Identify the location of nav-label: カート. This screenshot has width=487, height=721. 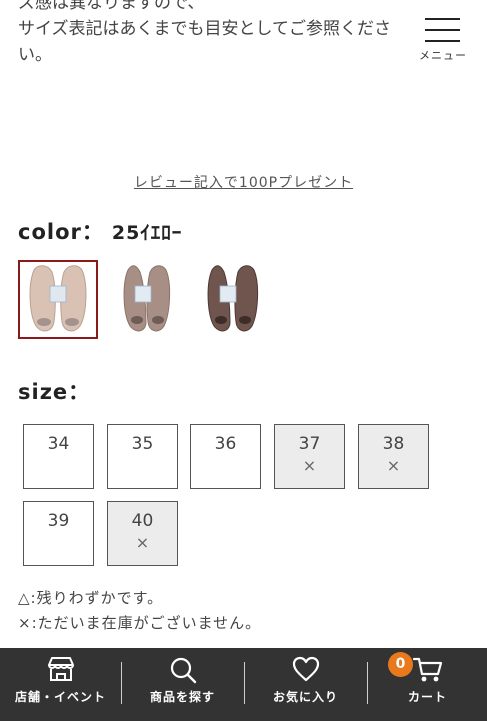
(427, 697).